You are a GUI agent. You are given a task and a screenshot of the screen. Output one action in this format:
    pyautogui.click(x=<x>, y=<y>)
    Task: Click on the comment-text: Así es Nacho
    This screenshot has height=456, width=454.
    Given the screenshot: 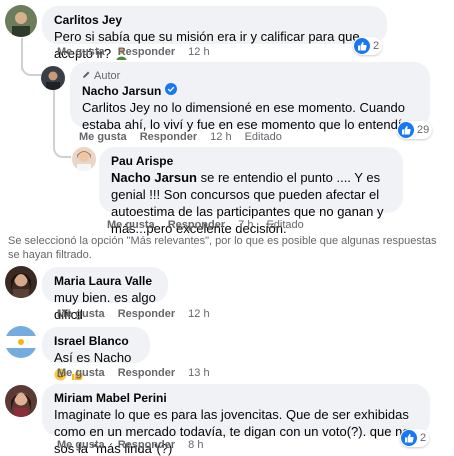 What is the action you would take?
    pyautogui.click(x=93, y=357)
    